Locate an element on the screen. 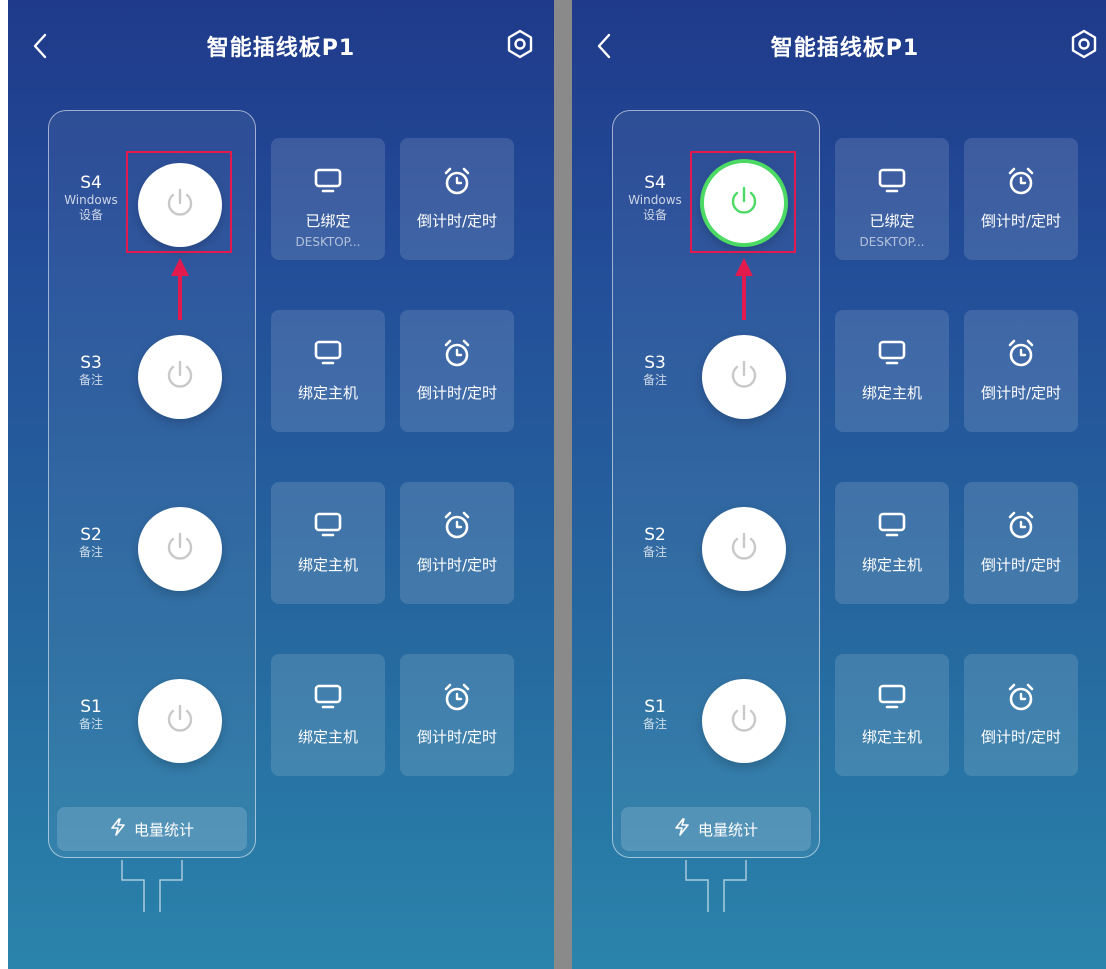 The height and width of the screenshot is (969, 1106). outlet-row-s3: S3 备注 is located at coordinates (152, 373).